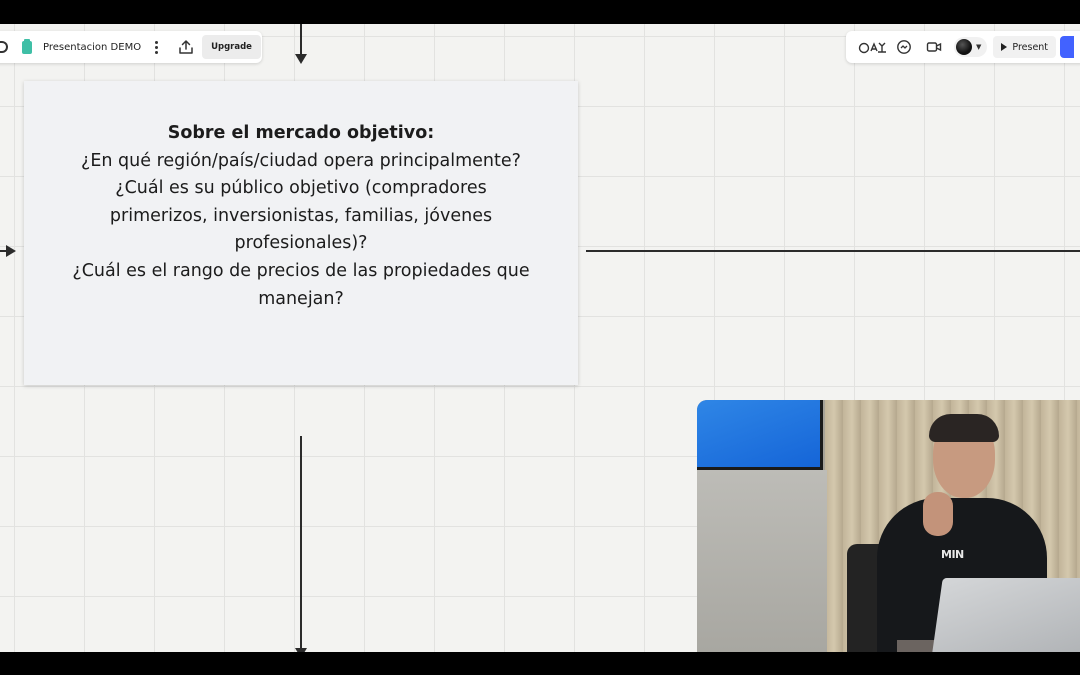  Describe the element at coordinates (952, 554) in the screenshot. I see `shirt-logo: MIN` at that location.